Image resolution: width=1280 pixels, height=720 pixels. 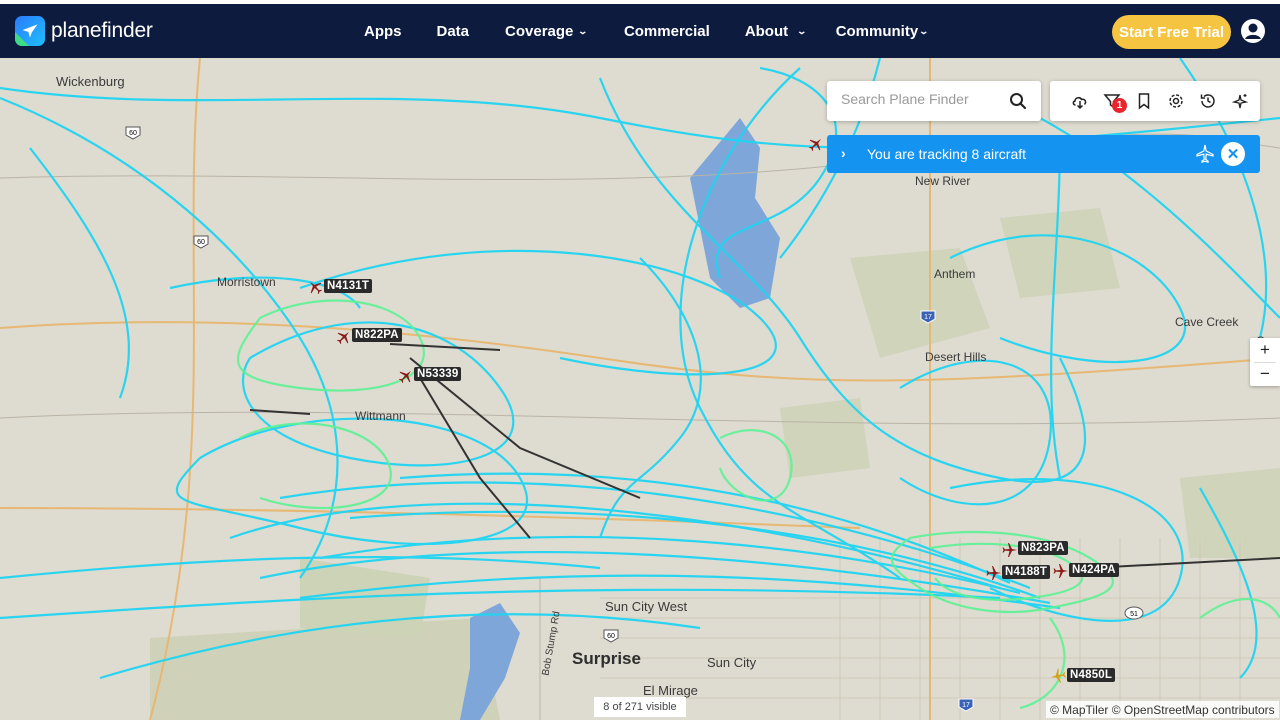 I want to click on history-icon, so click(x=1207, y=101).